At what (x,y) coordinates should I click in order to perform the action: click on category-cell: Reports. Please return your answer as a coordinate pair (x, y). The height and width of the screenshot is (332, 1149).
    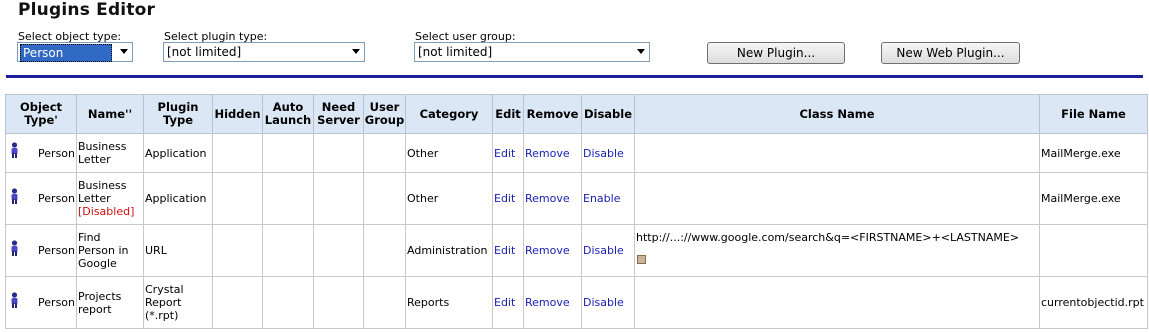
    Looking at the image, I should click on (449, 302).